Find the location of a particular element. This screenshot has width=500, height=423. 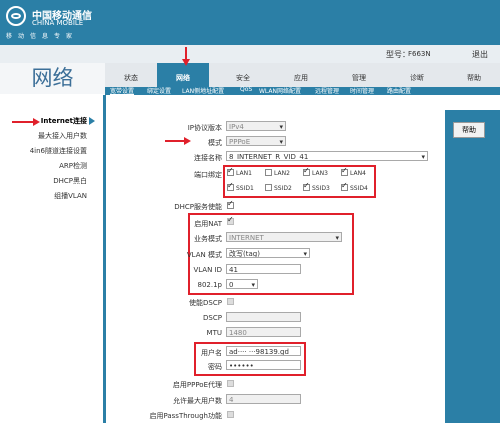

annotation-arrow-mode is located at coordinates (178, 141).